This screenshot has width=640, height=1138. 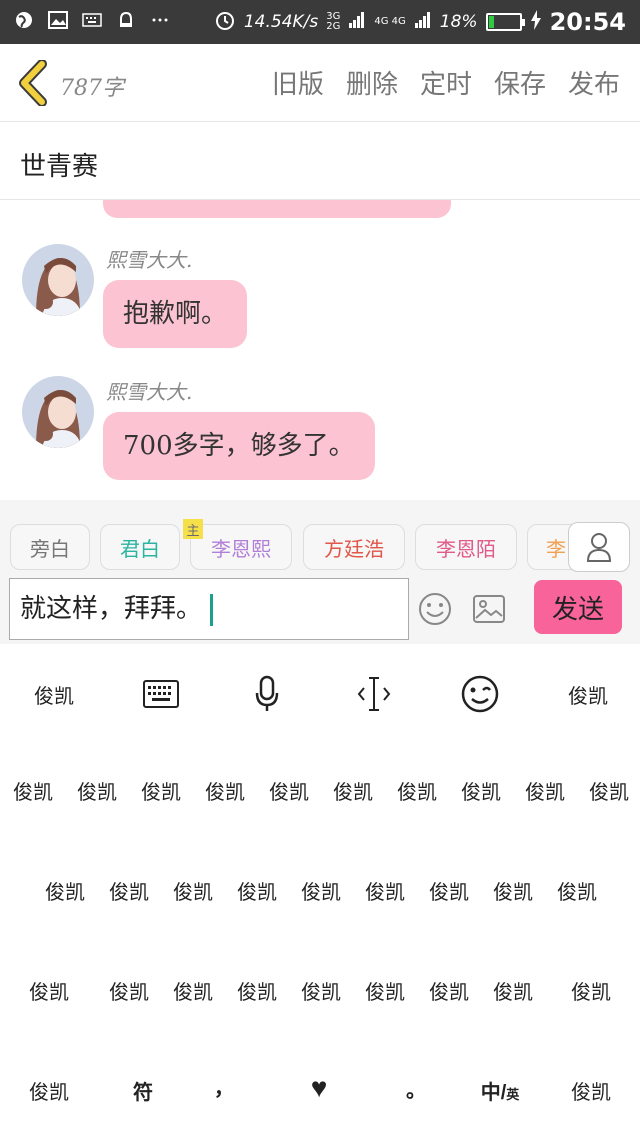 I want to click on symbols-key: 符, so click(x=143, y=1090).